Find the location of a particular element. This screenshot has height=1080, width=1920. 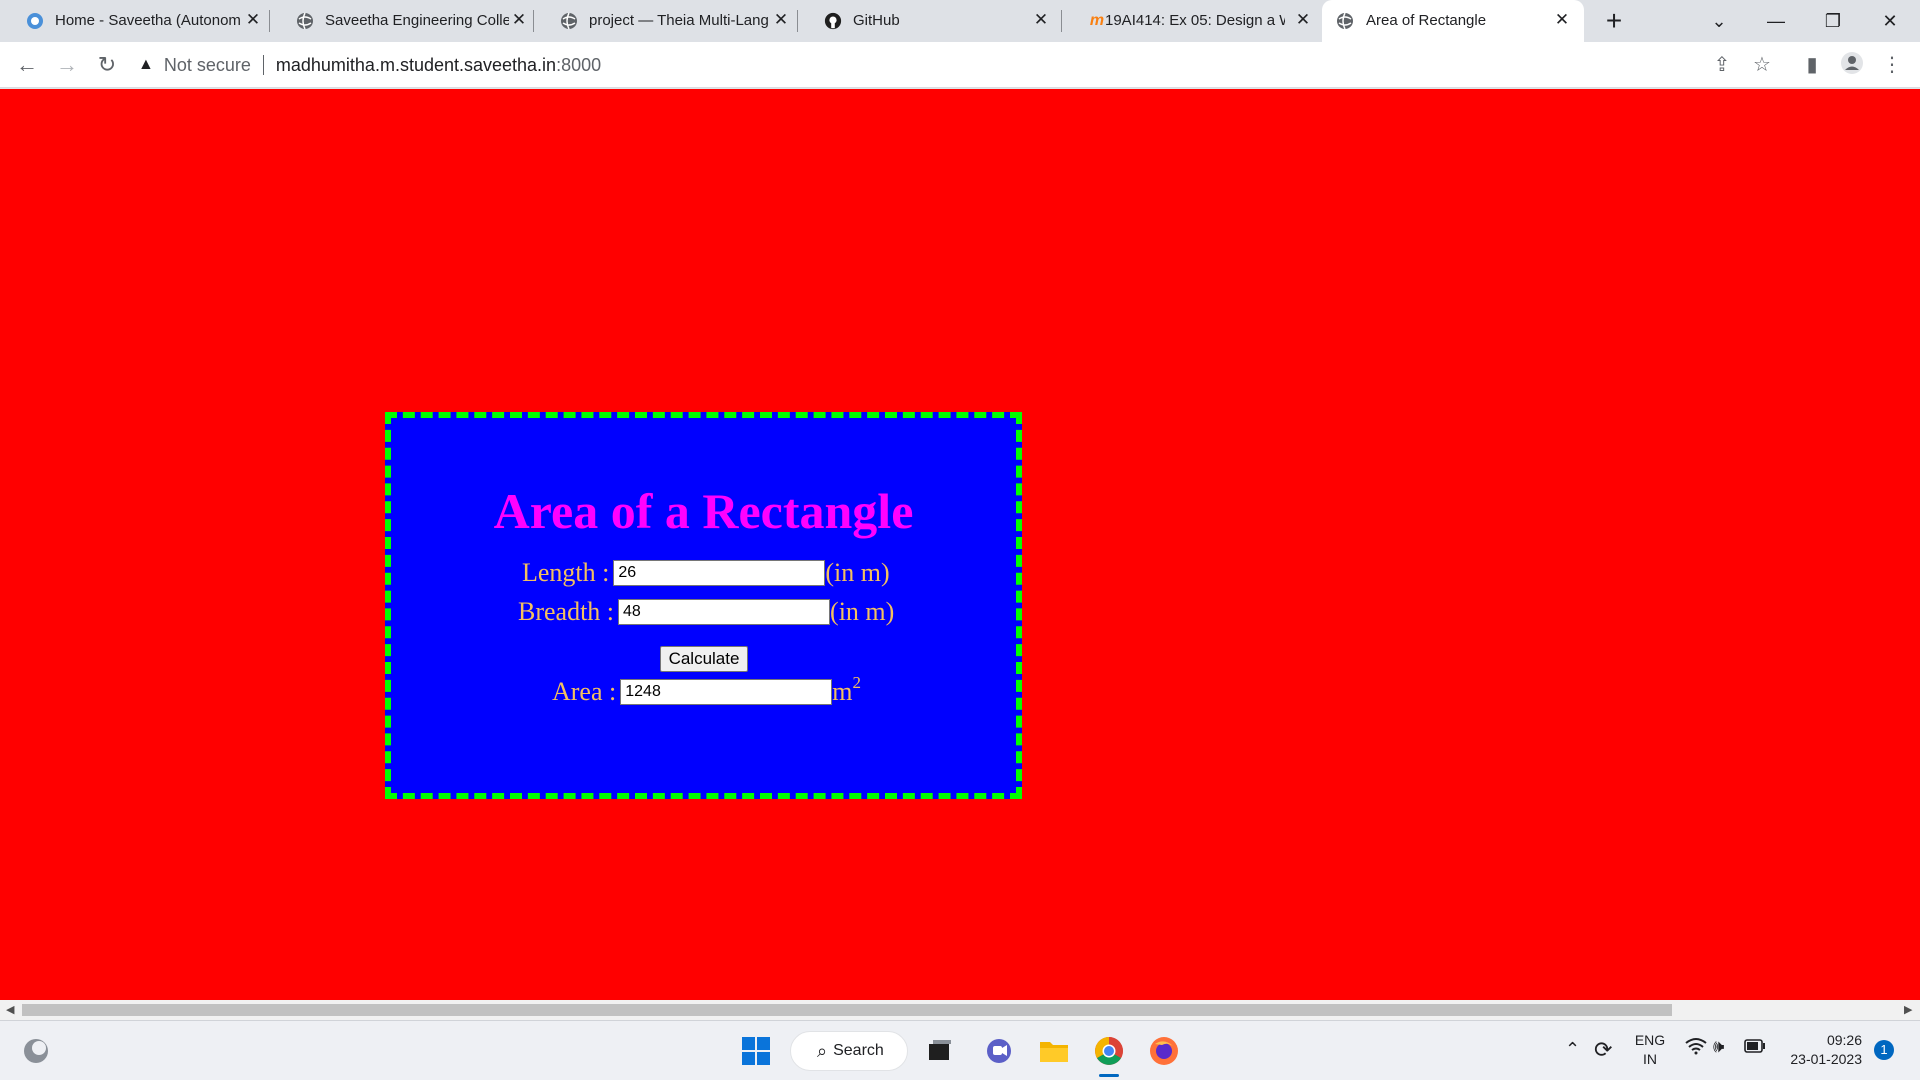

tab-area-of-rectangle: Area of Rectangle ✕ is located at coordinates (1453, 21).